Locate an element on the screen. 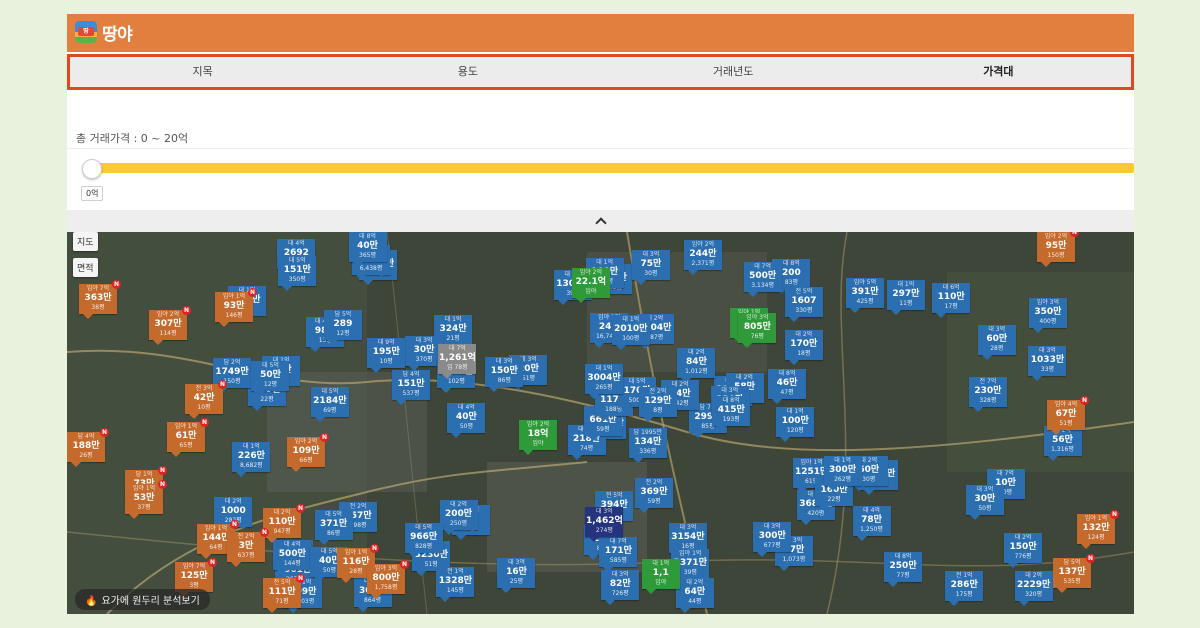 This screenshot has width=1200, height=628. blue-price-marker: 대 1억 2010만 100평 is located at coordinates (630, 332).